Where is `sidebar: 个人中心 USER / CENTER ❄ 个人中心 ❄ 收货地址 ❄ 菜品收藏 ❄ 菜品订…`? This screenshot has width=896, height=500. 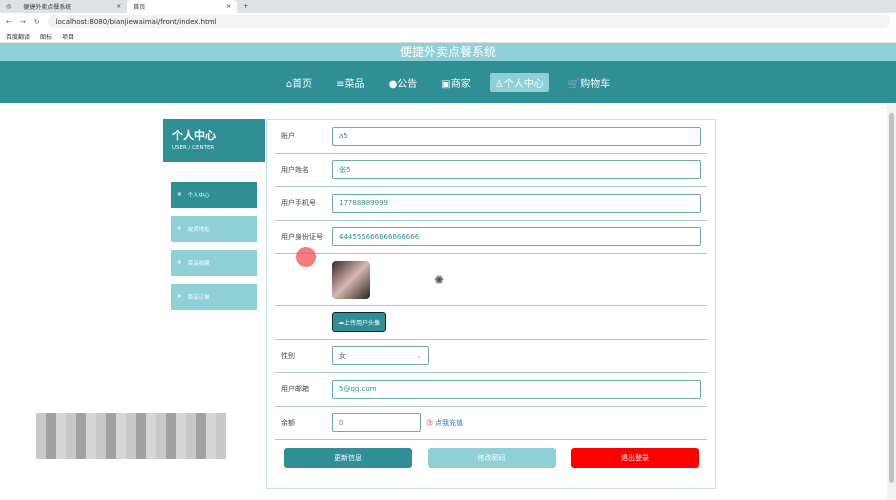
sidebar: 个人中心 USER / CENTER ❄ 个人中心 ❄ 收货地址 ❄ 菜品收藏 ❄ 菜品订… is located at coordinates (214, 214).